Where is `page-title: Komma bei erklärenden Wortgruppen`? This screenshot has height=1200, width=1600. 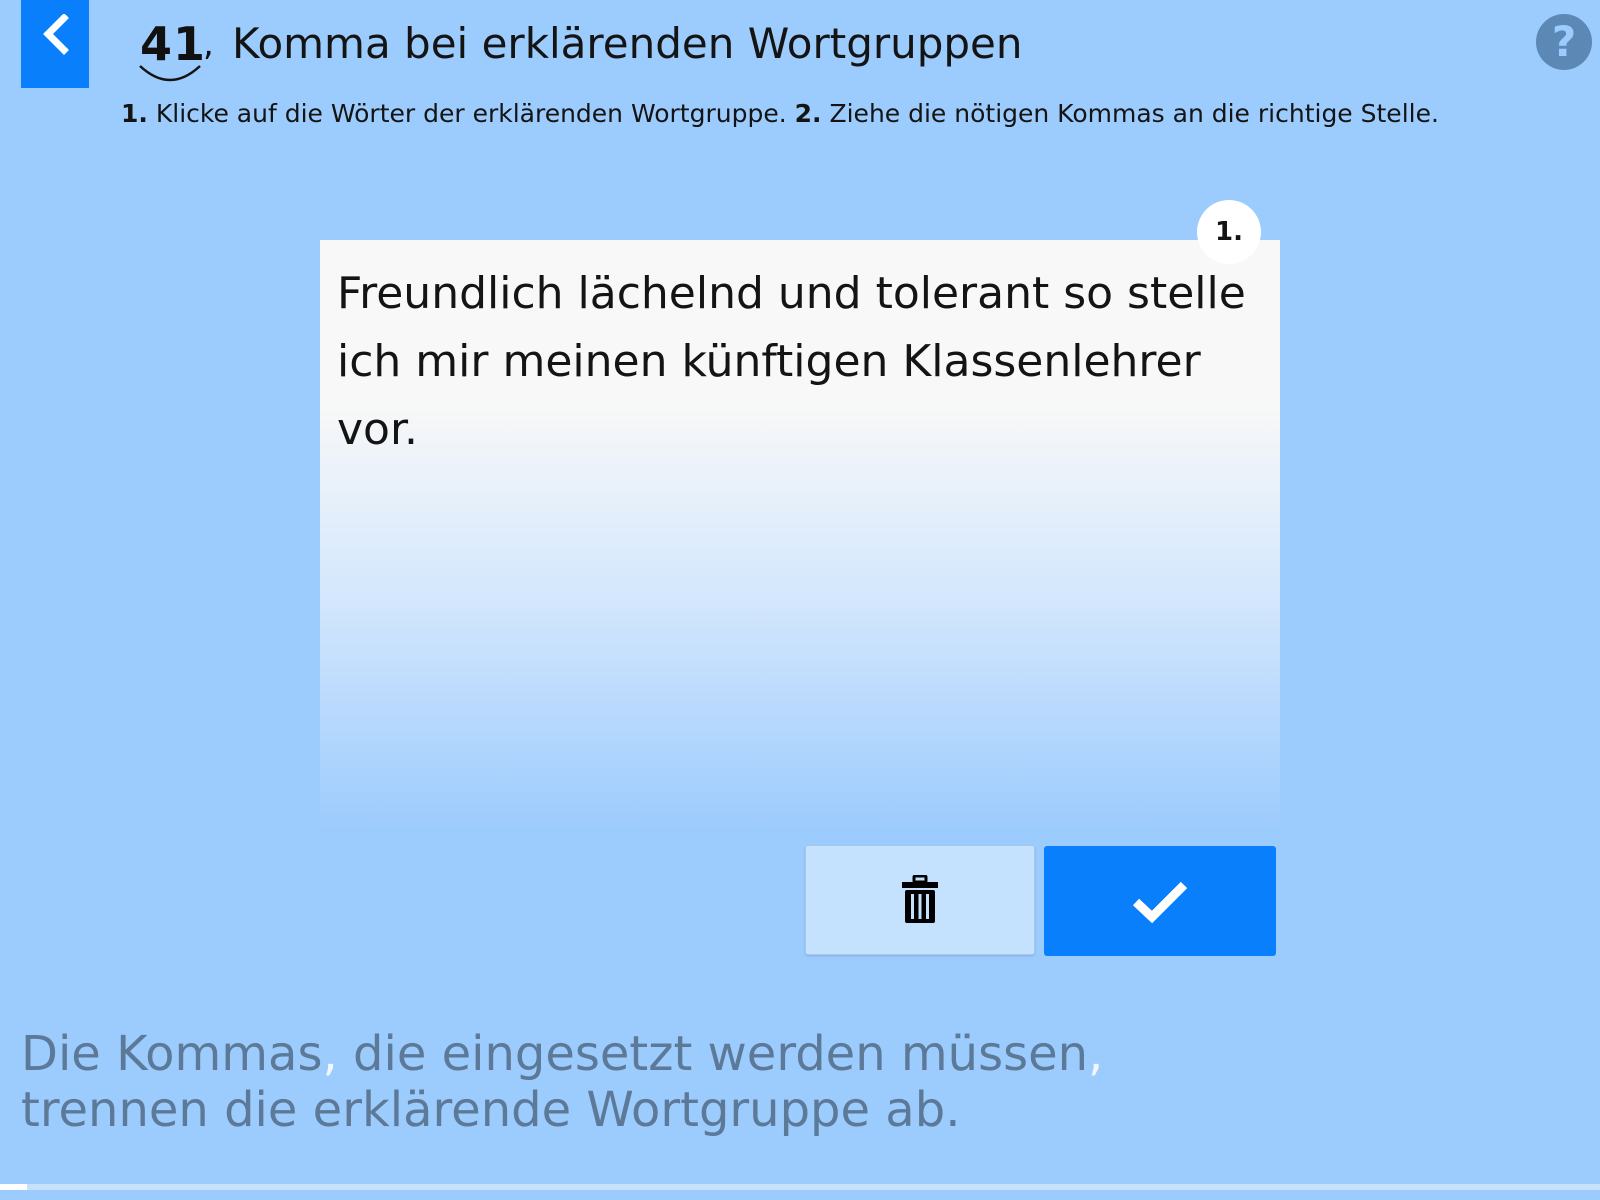 page-title: Komma bei erklärenden Wortgruppen is located at coordinates (627, 43).